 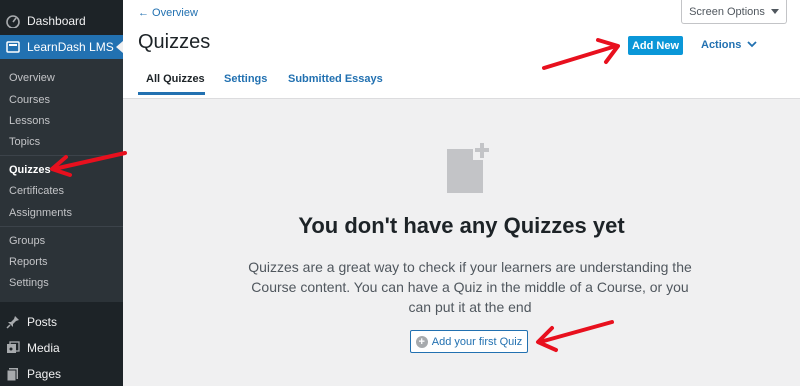 I want to click on submenu-assignments: Assignments, so click(x=40, y=213).